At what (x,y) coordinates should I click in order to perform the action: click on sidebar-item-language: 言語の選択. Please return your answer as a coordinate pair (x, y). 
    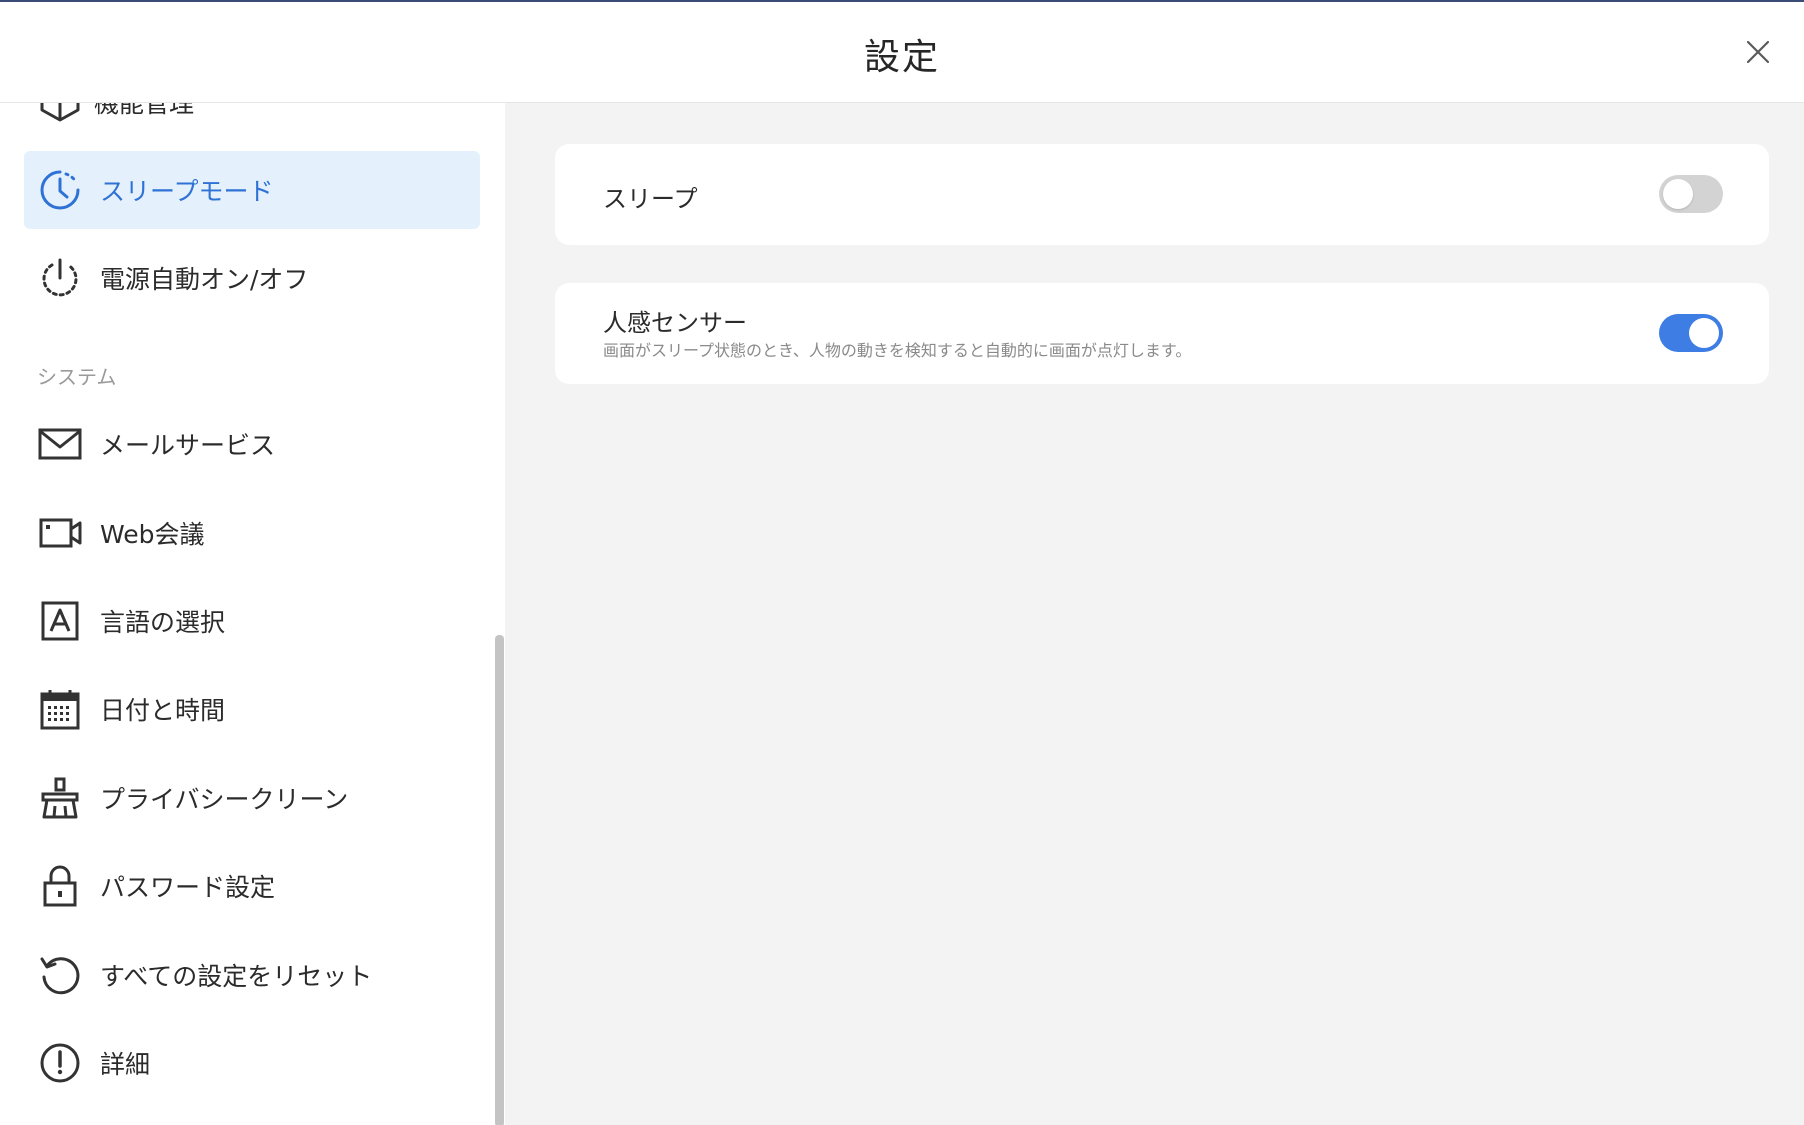
    Looking at the image, I should click on (252, 621).